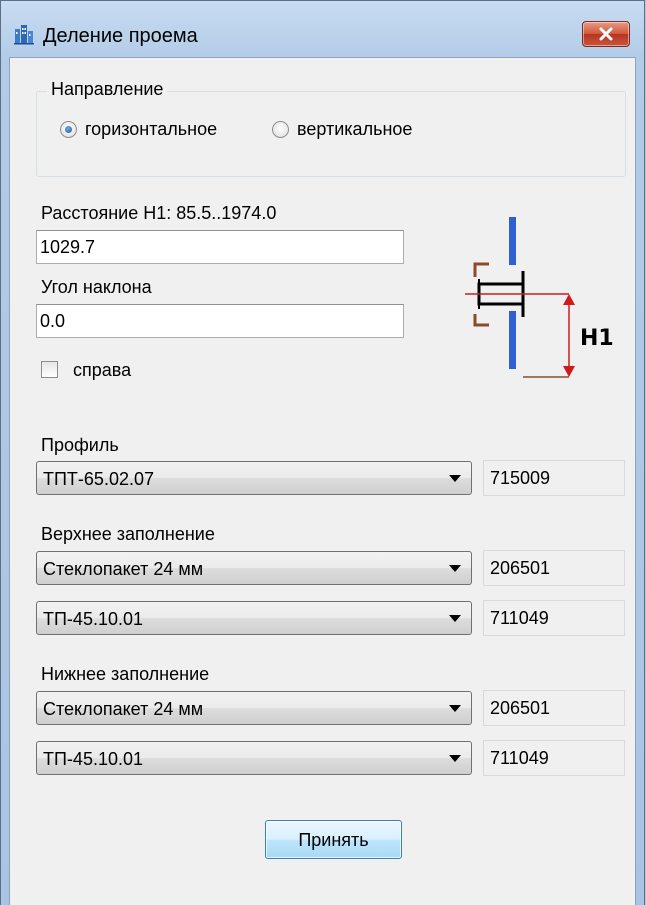  What do you see at coordinates (49, 369) in the screenshot?
I see `right-checkbox` at bounding box center [49, 369].